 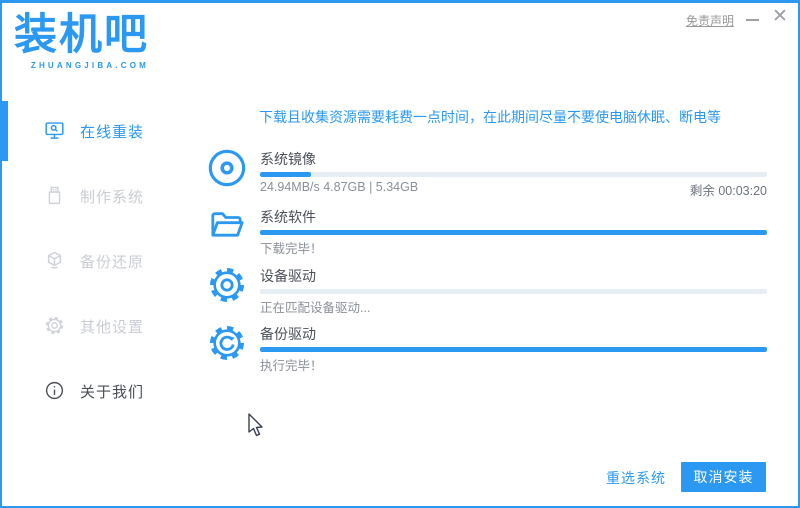 I want to click on logo-subtitle: ZHUANGJIBA.COM, so click(x=89, y=65).